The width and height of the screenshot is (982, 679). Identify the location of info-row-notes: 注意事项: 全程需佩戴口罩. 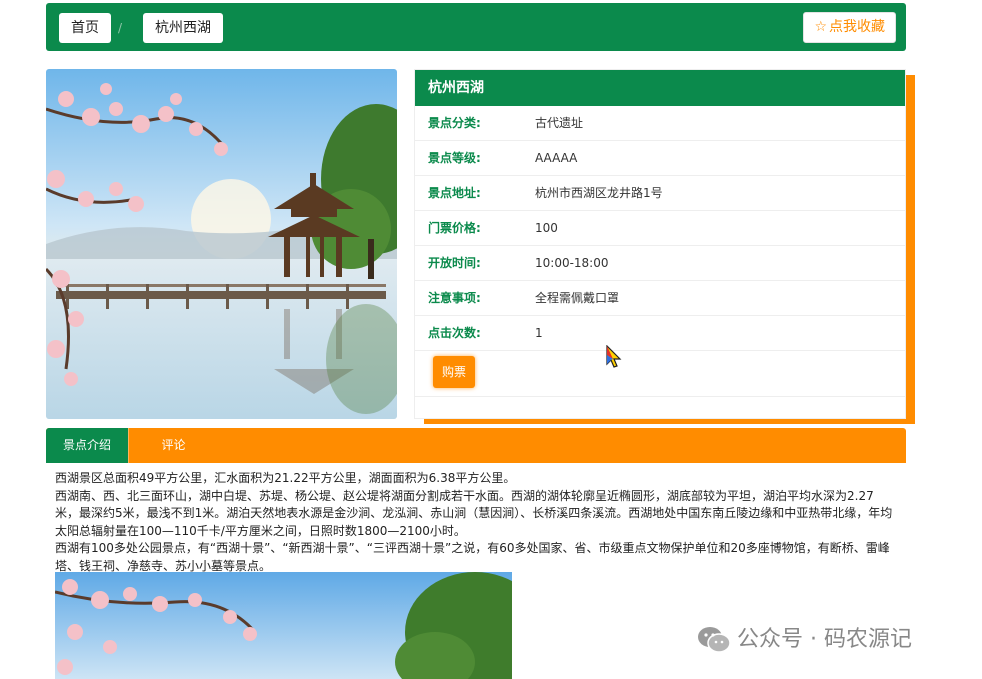
(660, 298).